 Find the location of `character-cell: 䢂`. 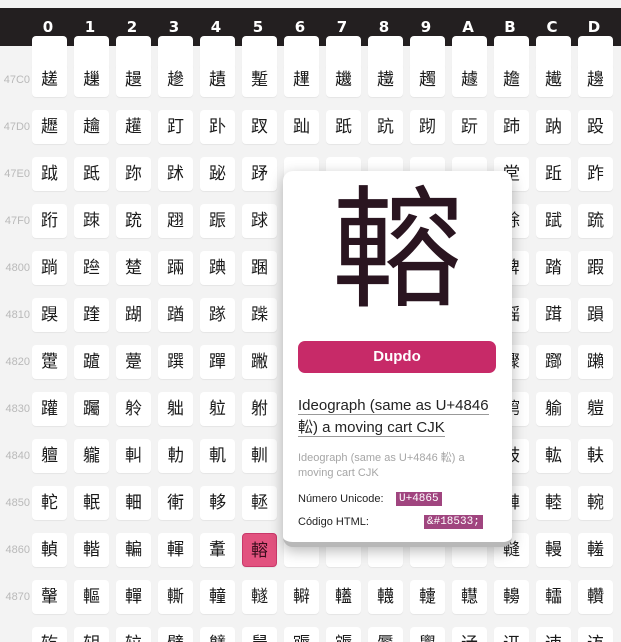

character-cell: 䢂 is located at coordinates (133, 634).